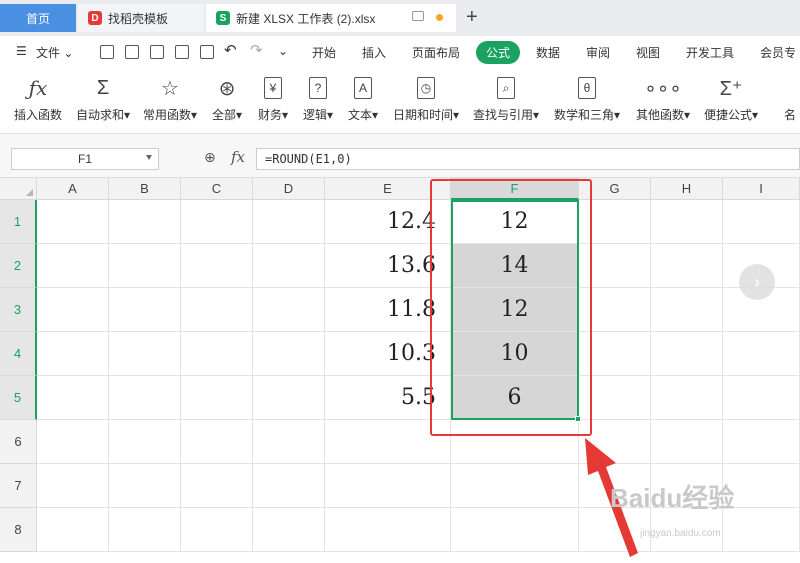 This screenshot has height=563, width=800. I want to click on find-icon, so click(207, 52).